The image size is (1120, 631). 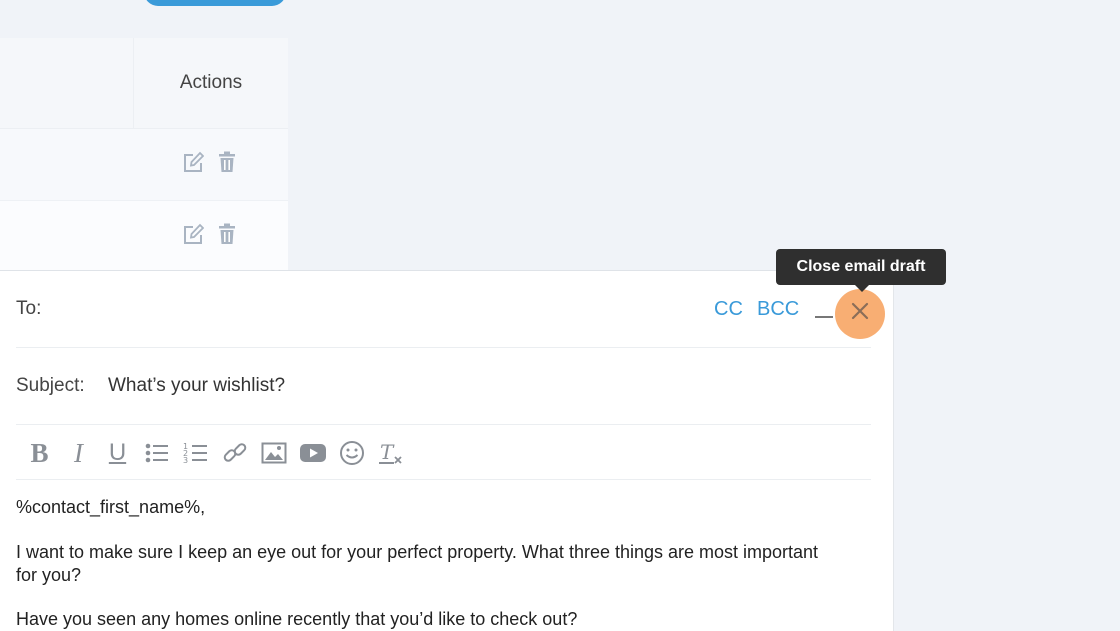 What do you see at coordinates (185, 460) in the screenshot?
I see `svg-text: 3` at bounding box center [185, 460].